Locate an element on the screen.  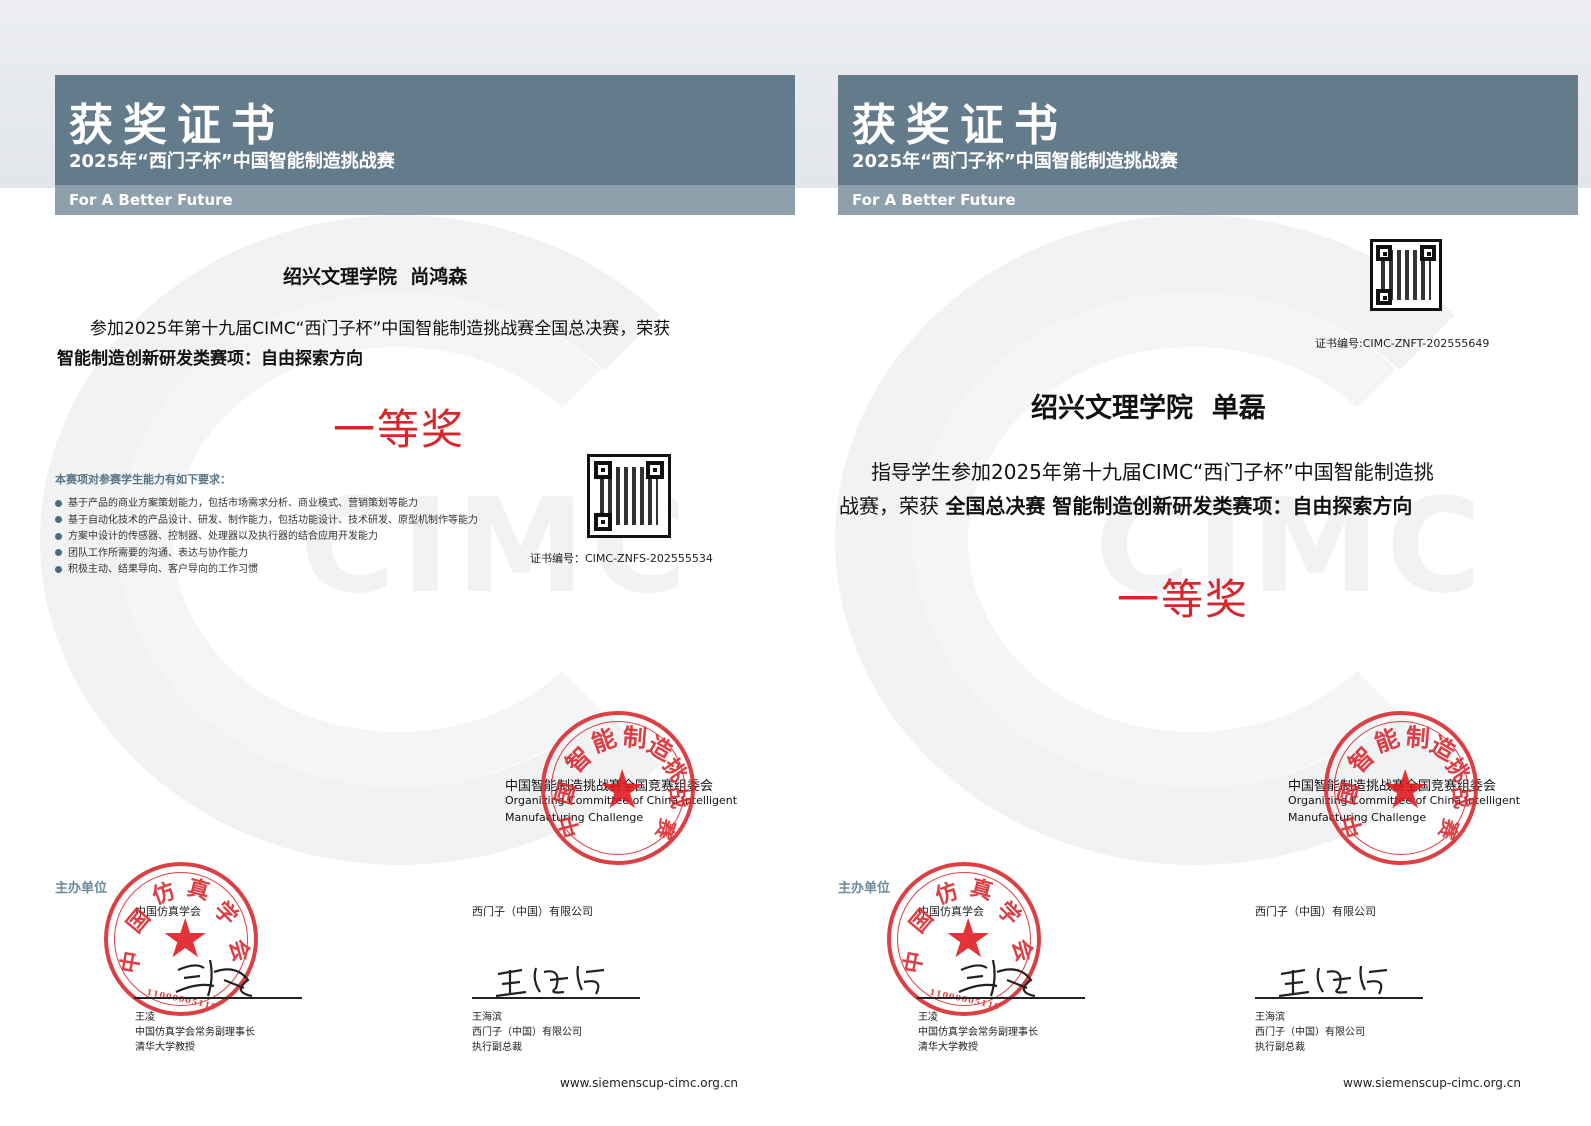
list-item: 积极主动、结果导向、客户导向的工作习惯 is located at coordinates (266, 570).